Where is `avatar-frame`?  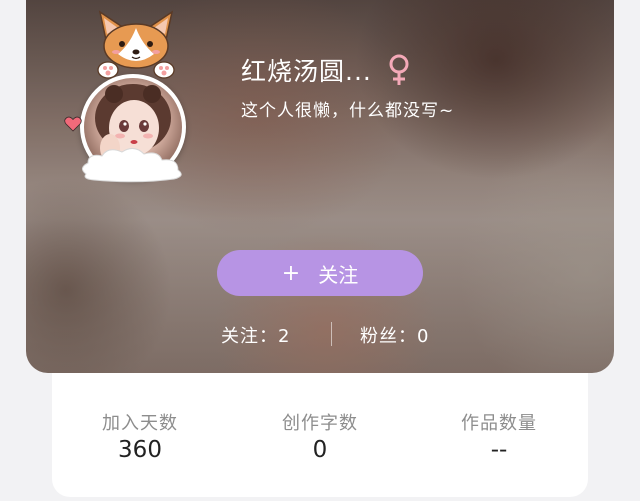 avatar-frame is located at coordinates (134, 97).